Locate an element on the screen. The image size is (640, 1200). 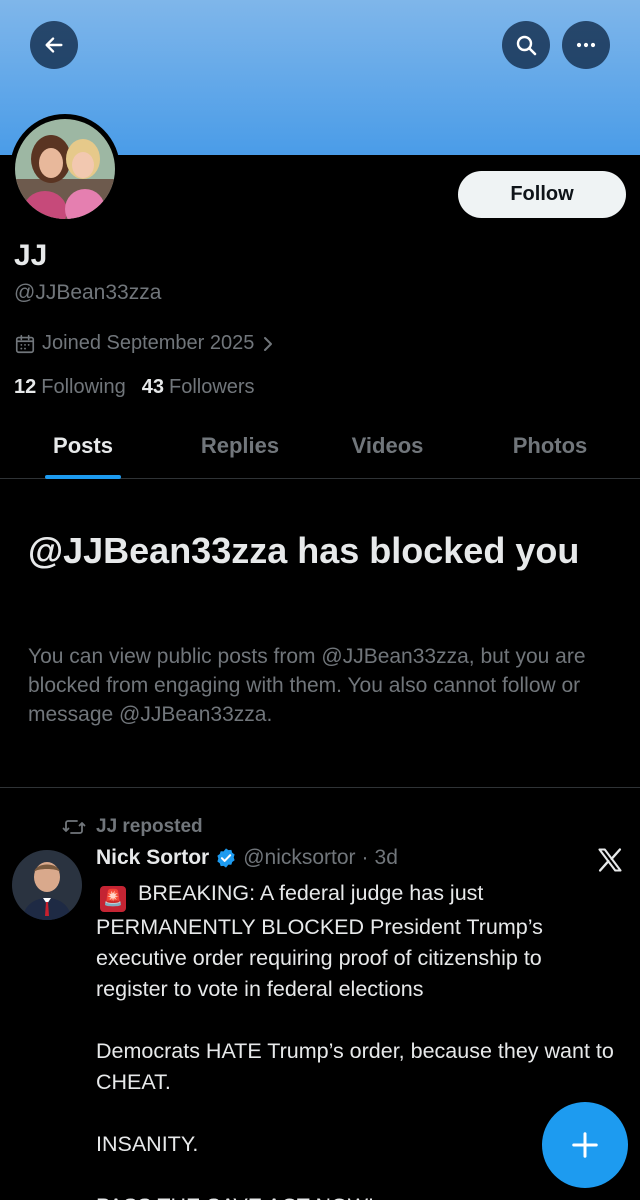
joined-text: Joined September 2025 is located at coordinates (148, 343).